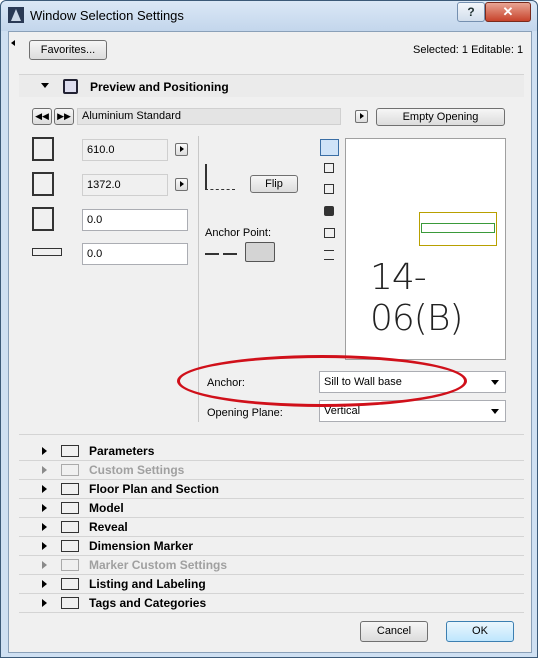  I want to click on window-preview-drawing, so click(458, 229).